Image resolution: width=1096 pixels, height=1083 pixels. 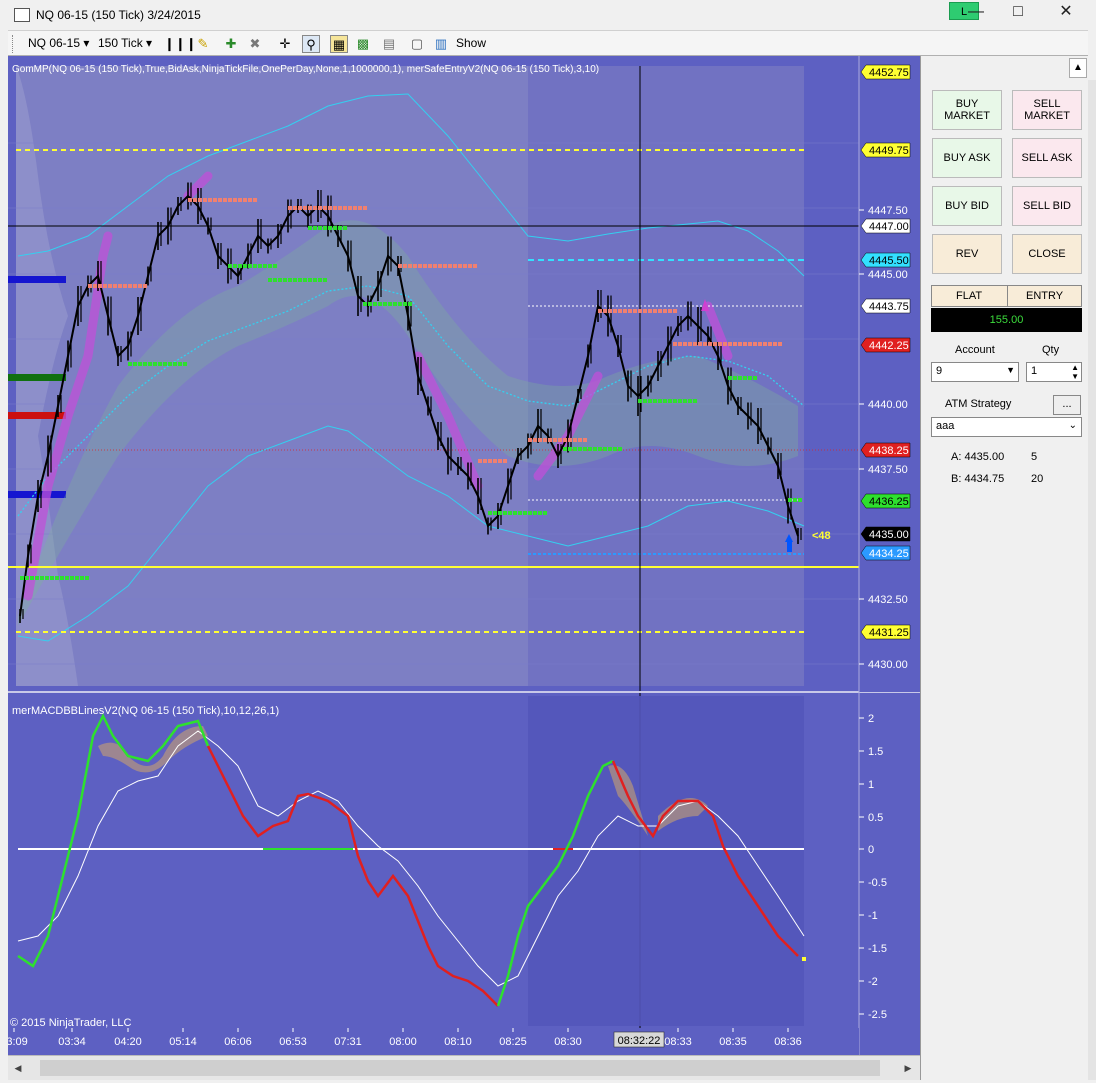 What do you see at coordinates (339, 44) in the screenshot?
I see `data-box-icon: ▦` at bounding box center [339, 44].